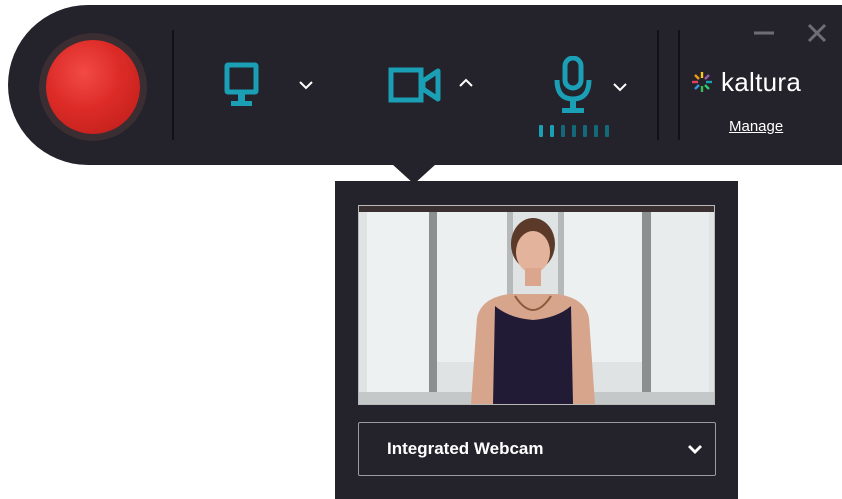  I want to click on kaltura-logo: kaltura, so click(746, 82).